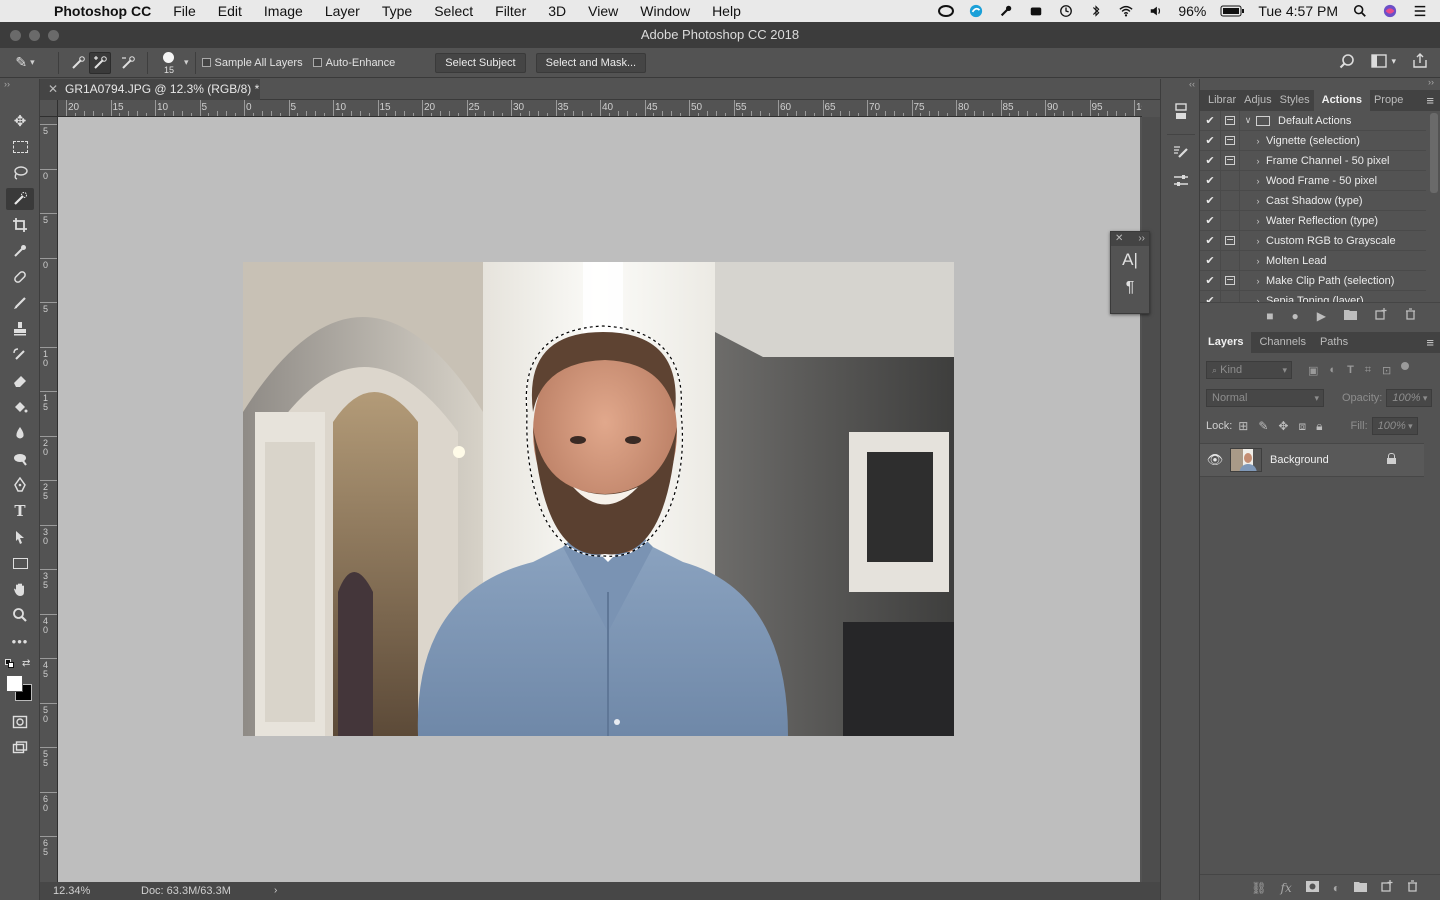 Image resolution: width=1440 pixels, height=900 pixels. What do you see at coordinates (1036, 11) in the screenshot?
I see `drive-icon` at bounding box center [1036, 11].